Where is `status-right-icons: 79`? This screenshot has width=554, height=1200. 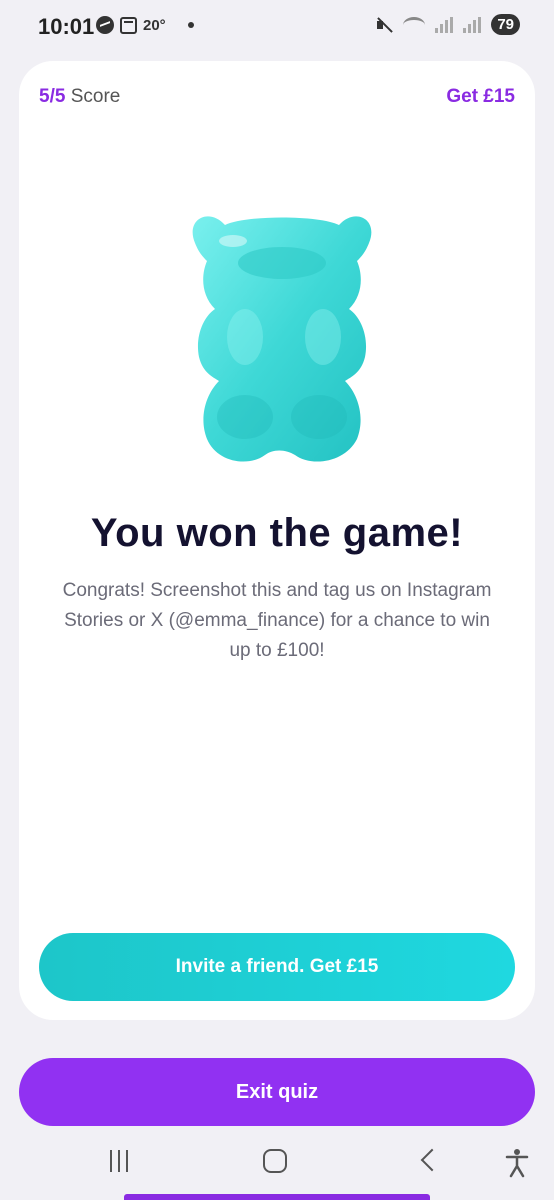
status-right-icons: 79 is located at coordinates (447, 24).